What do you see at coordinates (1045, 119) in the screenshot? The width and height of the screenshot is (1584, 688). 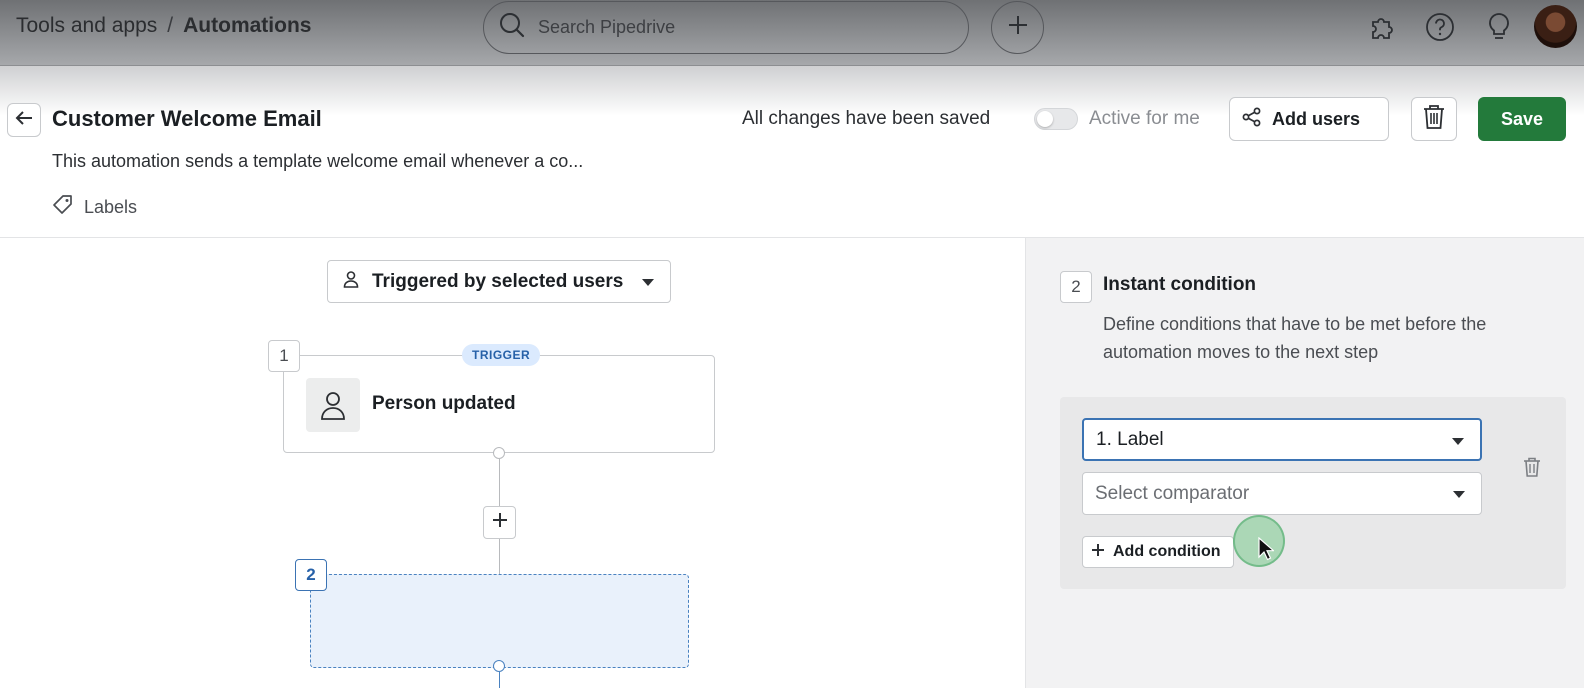 I see `toggle-knob` at bounding box center [1045, 119].